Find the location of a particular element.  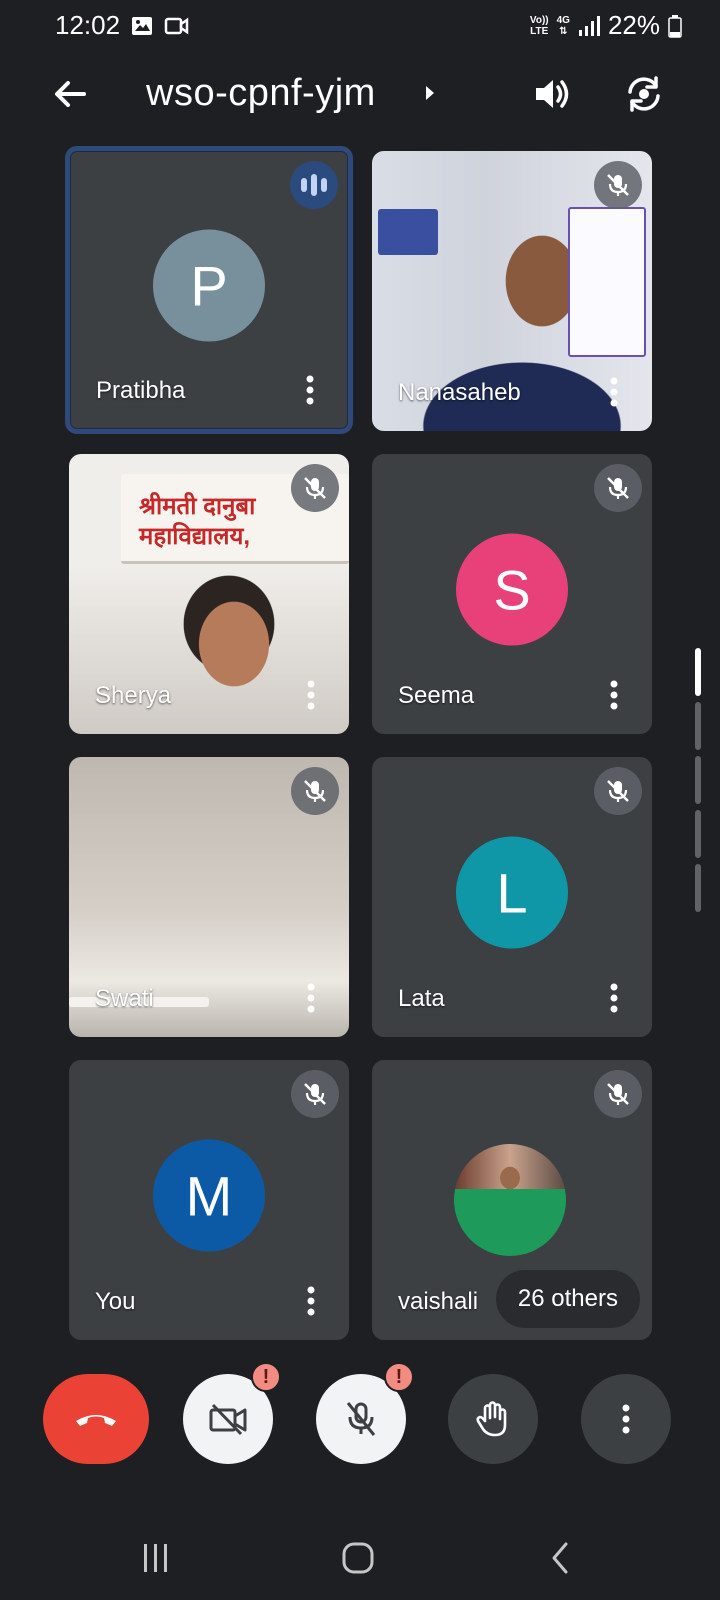

avatar: M is located at coordinates (209, 1195).